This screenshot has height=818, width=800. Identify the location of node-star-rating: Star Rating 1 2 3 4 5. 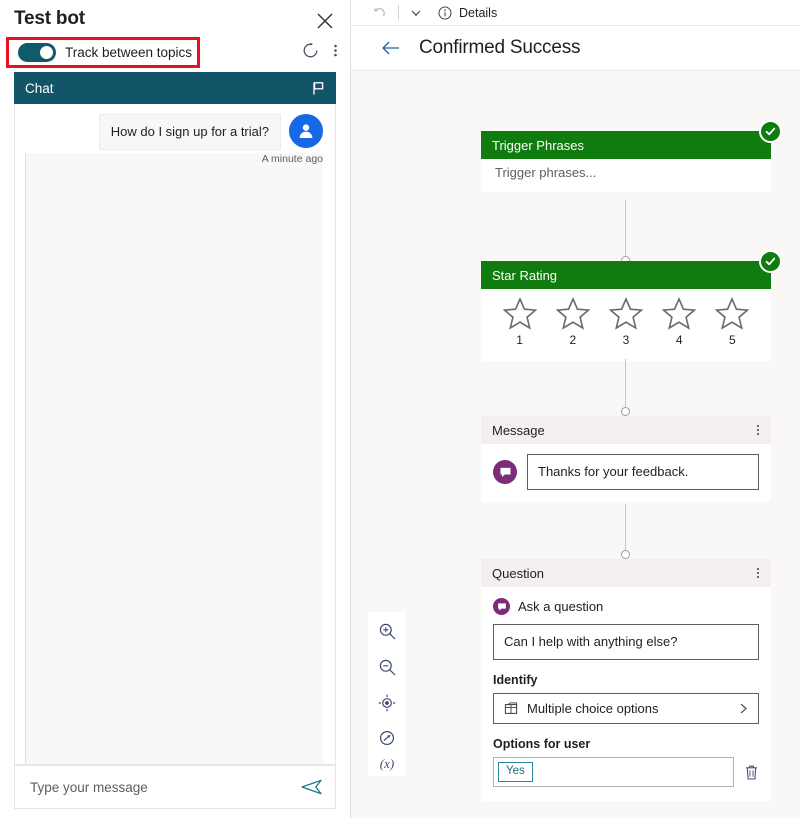
(631, 305).